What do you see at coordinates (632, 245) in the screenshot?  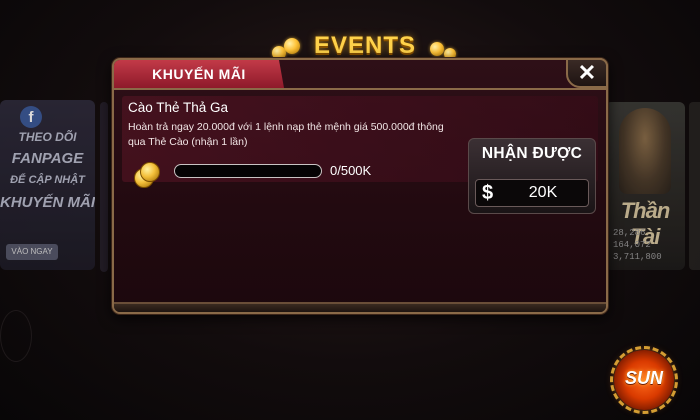 I see `jackpot-value: 164,072` at bounding box center [632, 245].